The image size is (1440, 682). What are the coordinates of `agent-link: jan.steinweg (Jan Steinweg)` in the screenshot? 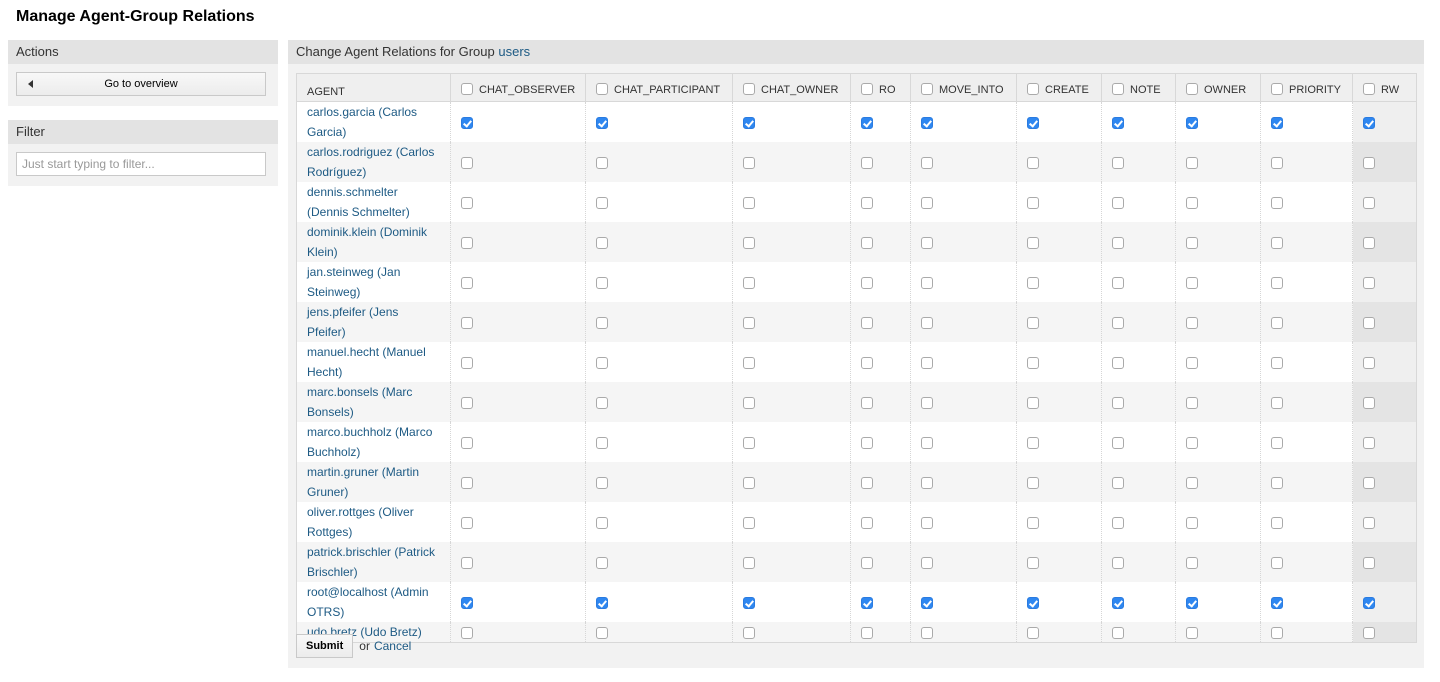 It's located at (353, 282).